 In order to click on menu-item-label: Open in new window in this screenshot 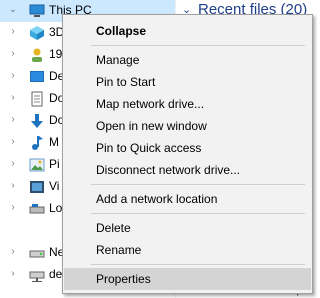, I will do `click(151, 126)`.